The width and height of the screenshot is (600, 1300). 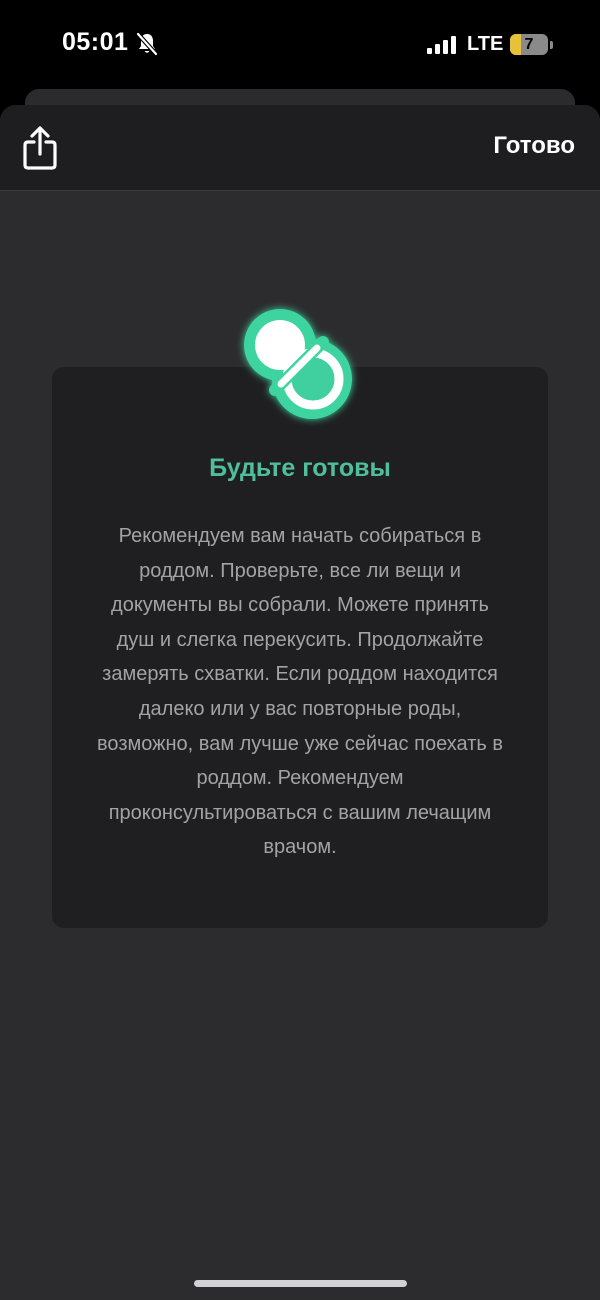 I want to click on card-title: Будьте готовы, so click(x=300, y=468).